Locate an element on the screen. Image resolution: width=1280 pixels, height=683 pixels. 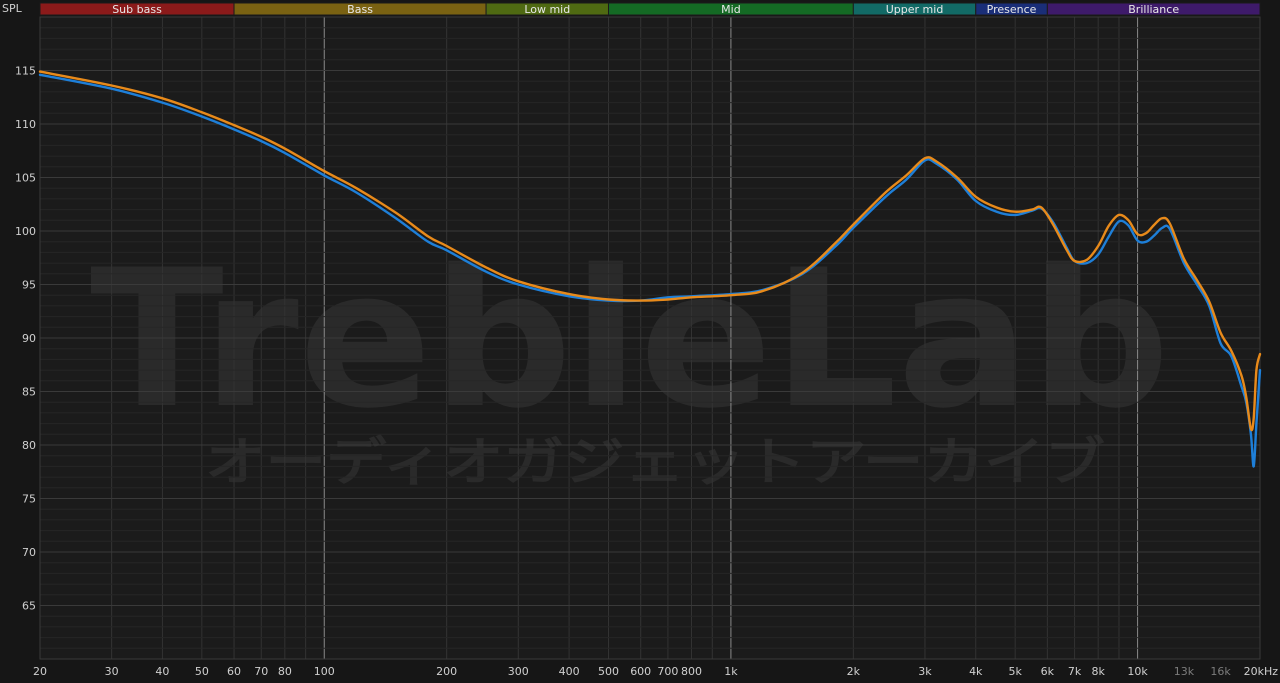
band-label: Brilliance is located at coordinates (1153, 9).